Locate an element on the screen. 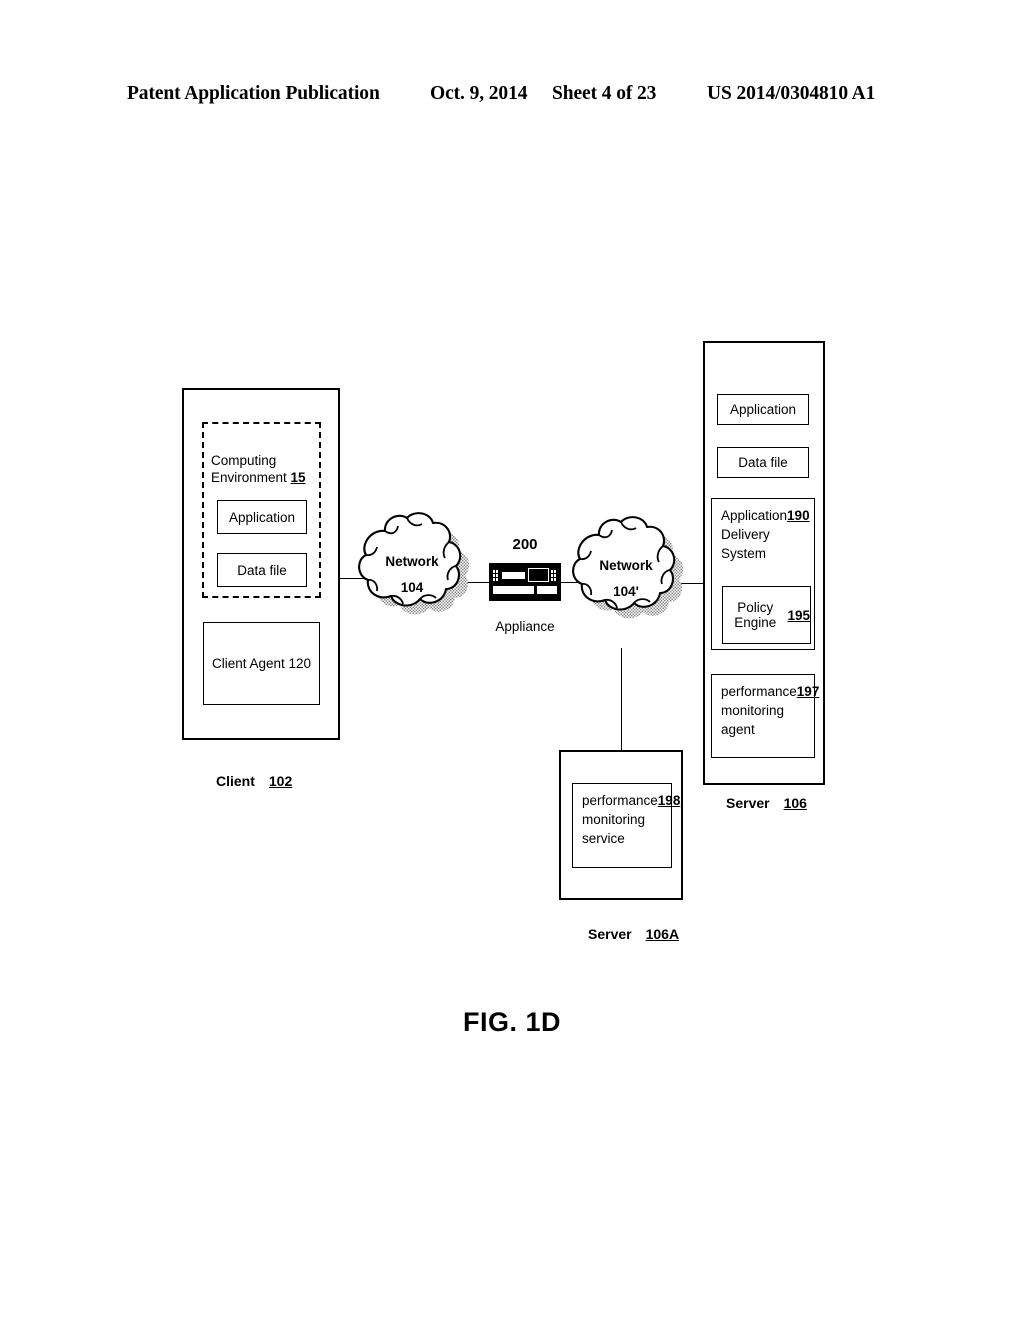 This screenshot has width=1024, height=1320. server-application-label: Application is located at coordinates (763, 409).